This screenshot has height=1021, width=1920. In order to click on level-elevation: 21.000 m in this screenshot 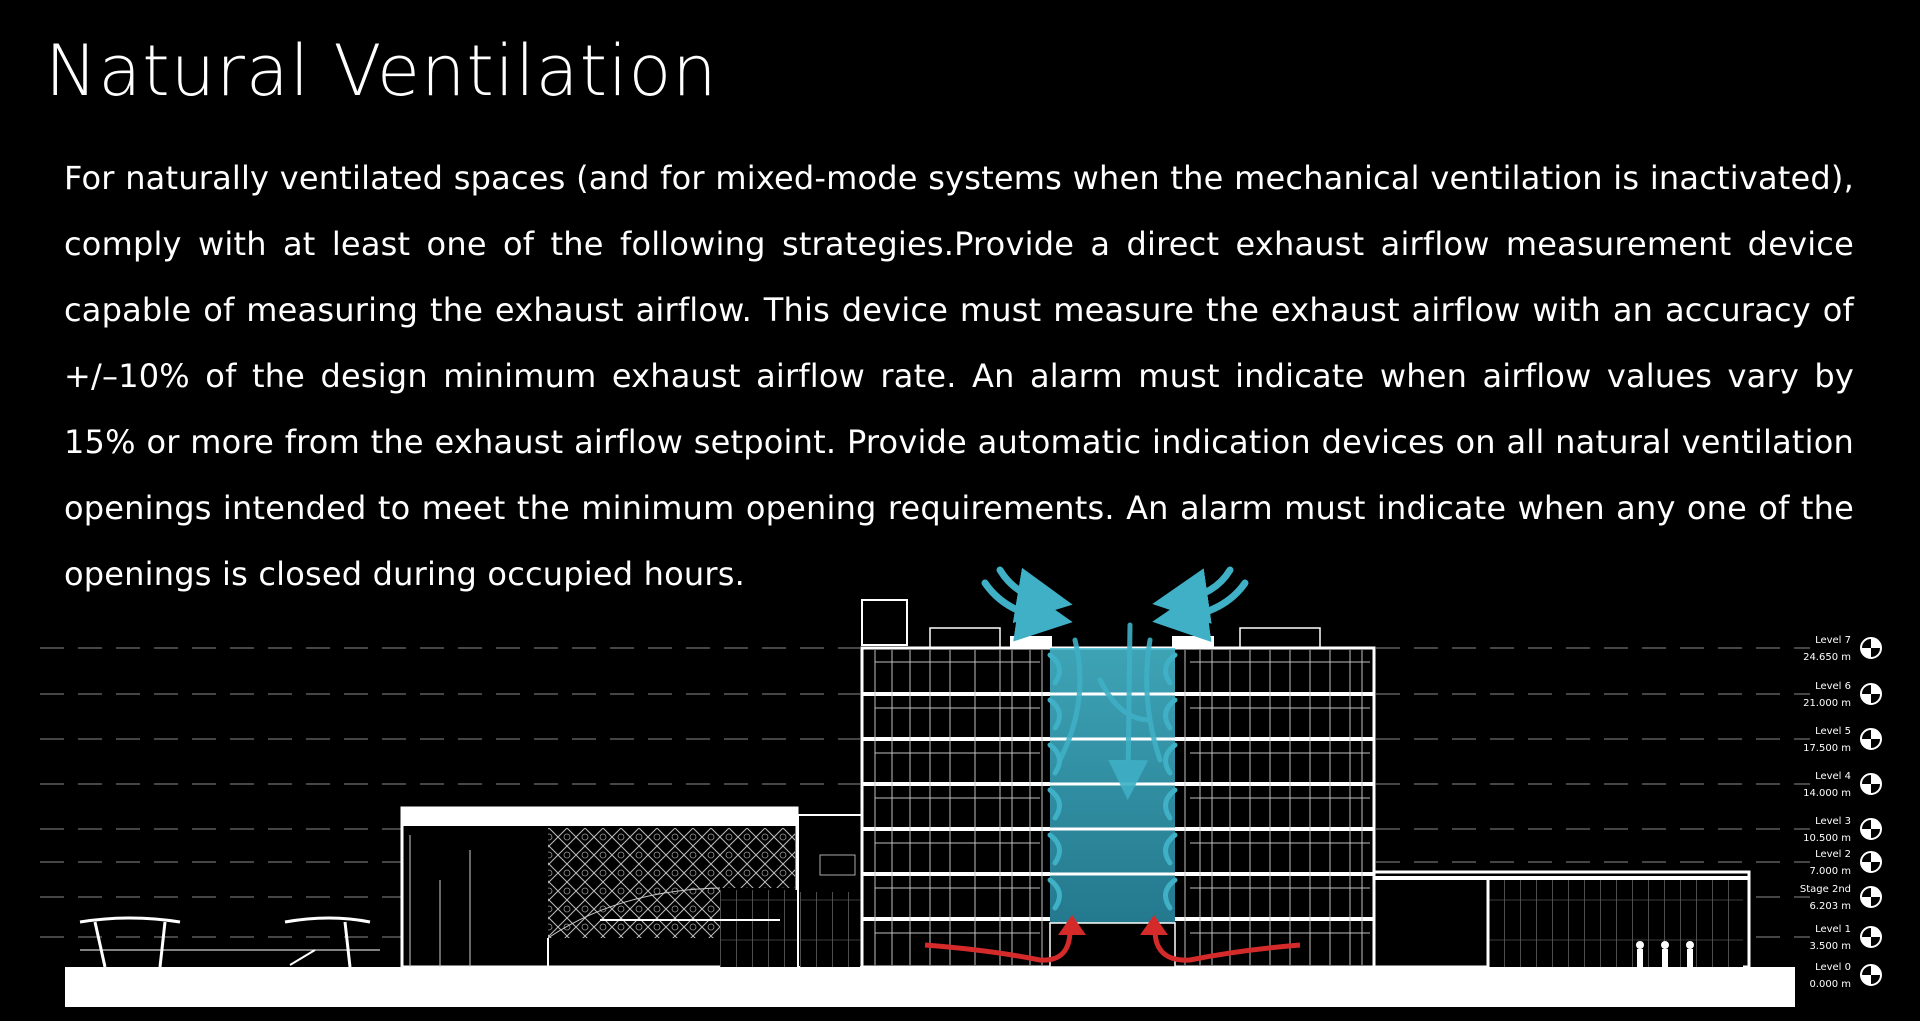, I will do `click(1827, 703)`.